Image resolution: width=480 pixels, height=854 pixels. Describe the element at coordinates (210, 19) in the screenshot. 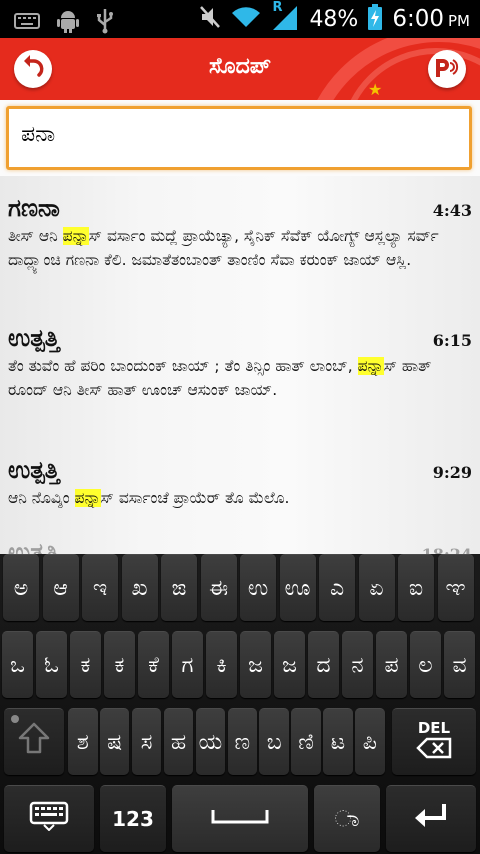

I see `mute-icon` at that location.